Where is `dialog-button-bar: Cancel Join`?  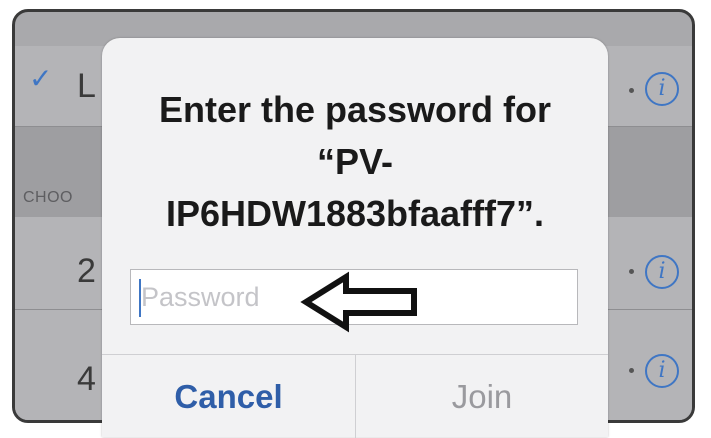
dialog-button-bar: Cancel Join is located at coordinates (355, 396).